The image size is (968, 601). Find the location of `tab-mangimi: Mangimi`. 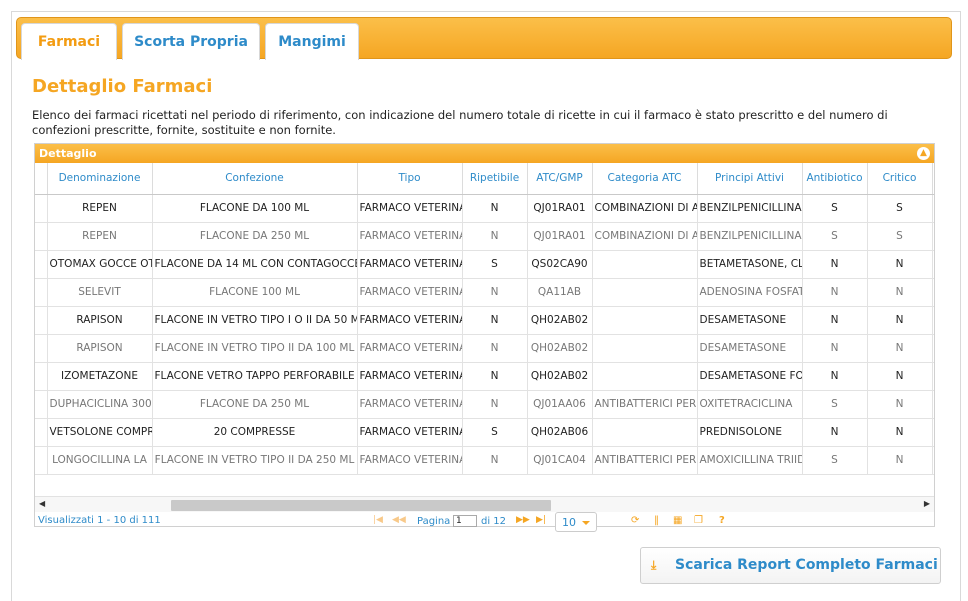

tab-mangimi: Mangimi is located at coordinates (312, 41).